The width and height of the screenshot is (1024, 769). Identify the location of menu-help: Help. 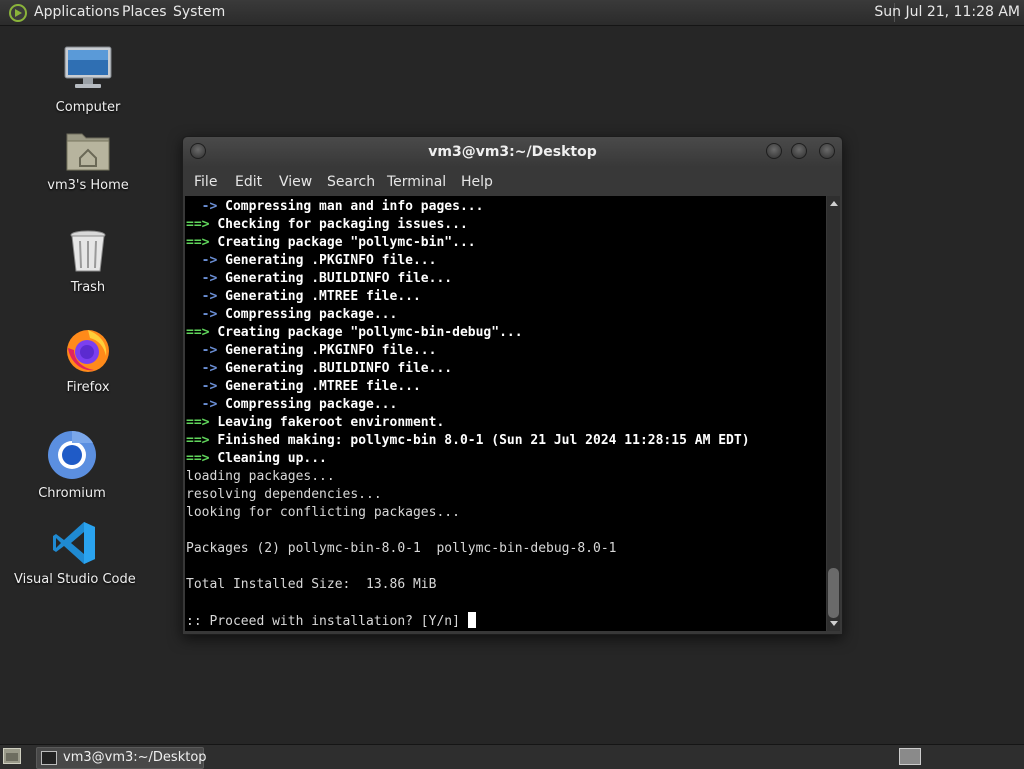
(477, 182).